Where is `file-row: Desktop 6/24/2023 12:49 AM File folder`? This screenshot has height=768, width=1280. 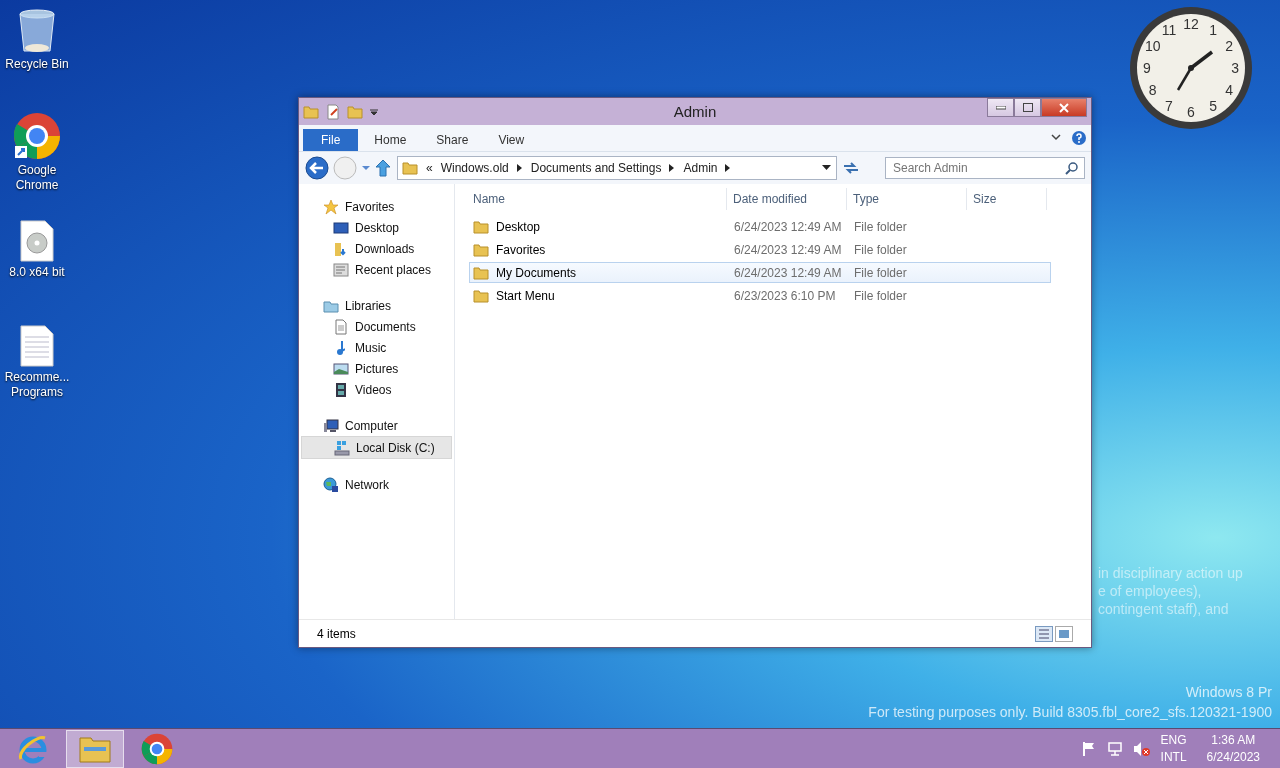 file-row: Desktop 6/24/2023 12:49 AM File folder is located at coordinates (760, 226).